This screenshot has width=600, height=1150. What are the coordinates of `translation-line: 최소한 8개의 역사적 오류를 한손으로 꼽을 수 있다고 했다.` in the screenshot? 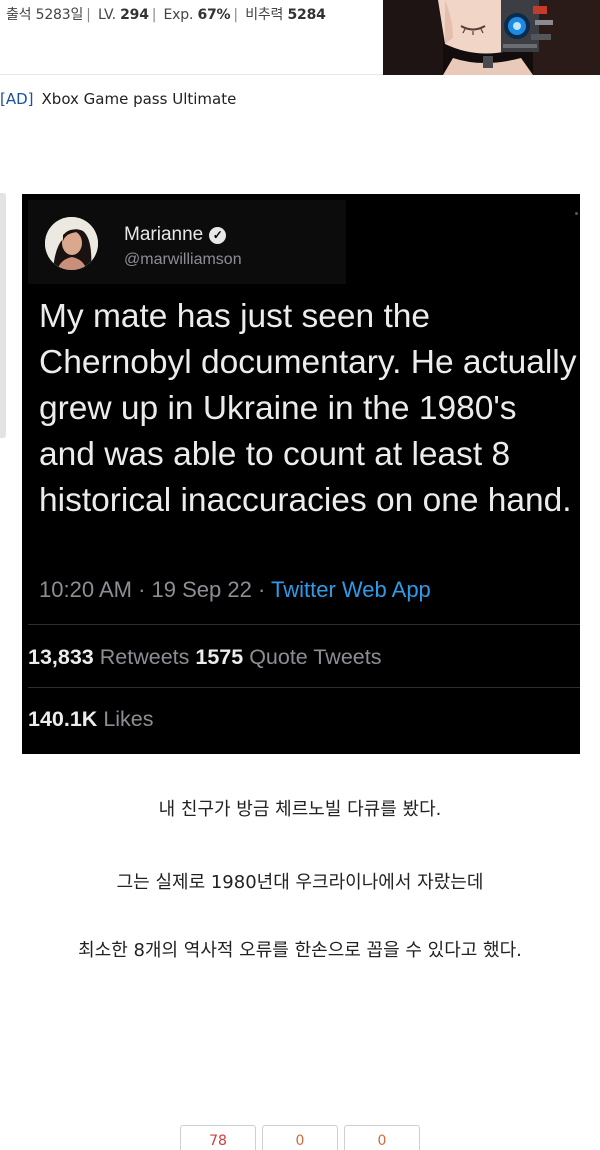 It's located at (300, 950).